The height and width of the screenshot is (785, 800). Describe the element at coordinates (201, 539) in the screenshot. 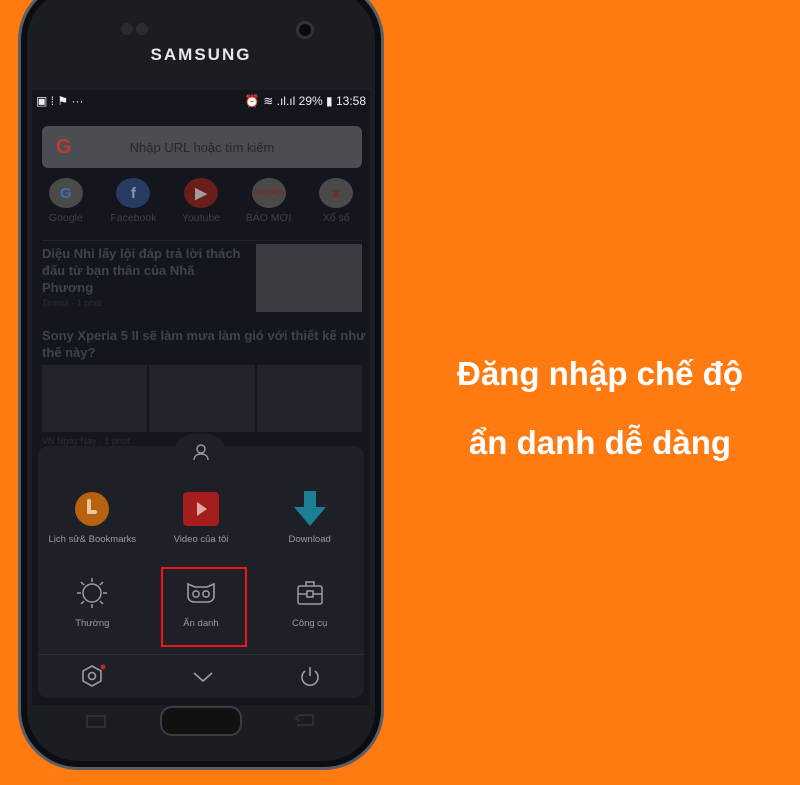

I see `menu-item-label: Video của tôi` at that location.